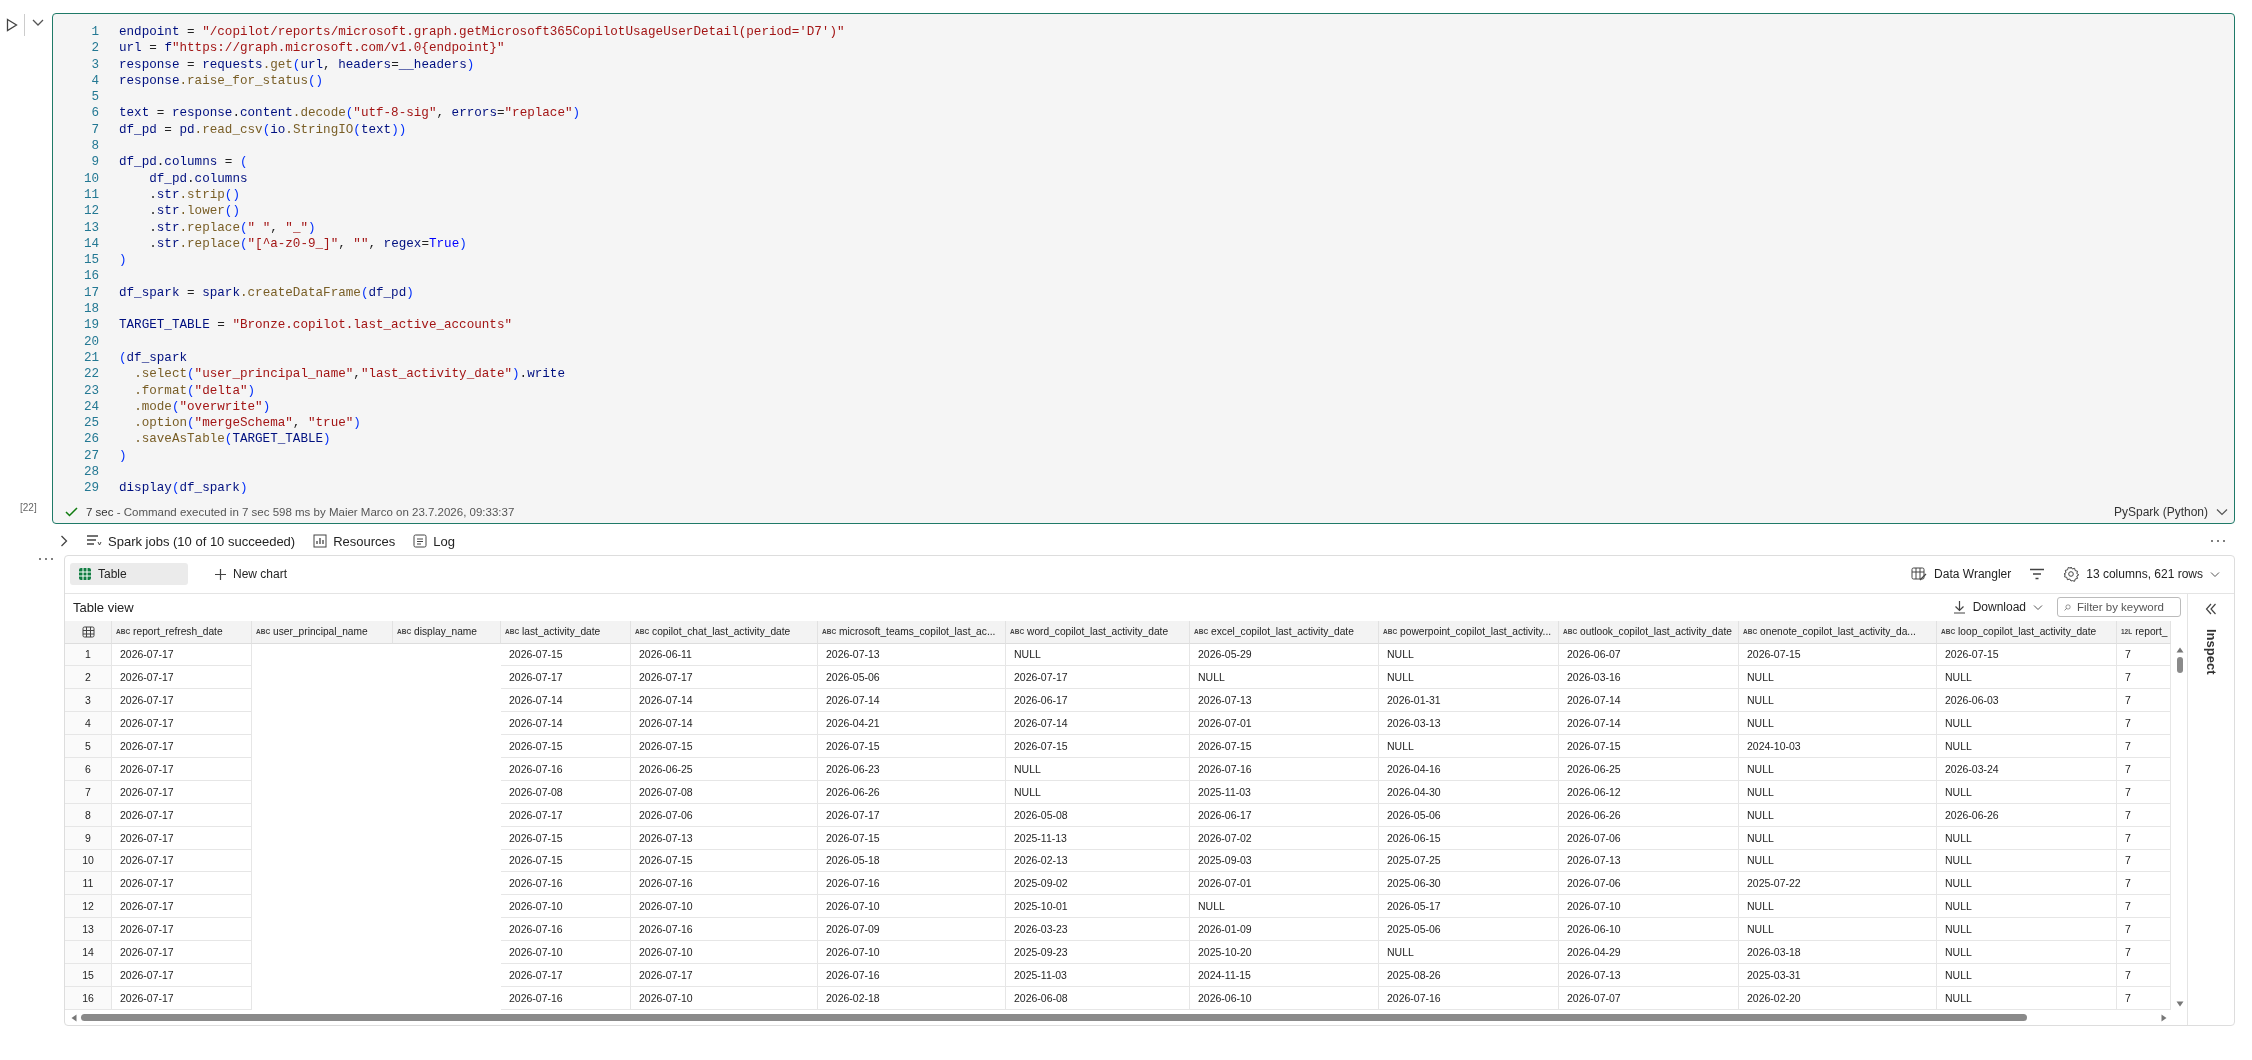  I want to click on row-number: 1, so click(88, 655).